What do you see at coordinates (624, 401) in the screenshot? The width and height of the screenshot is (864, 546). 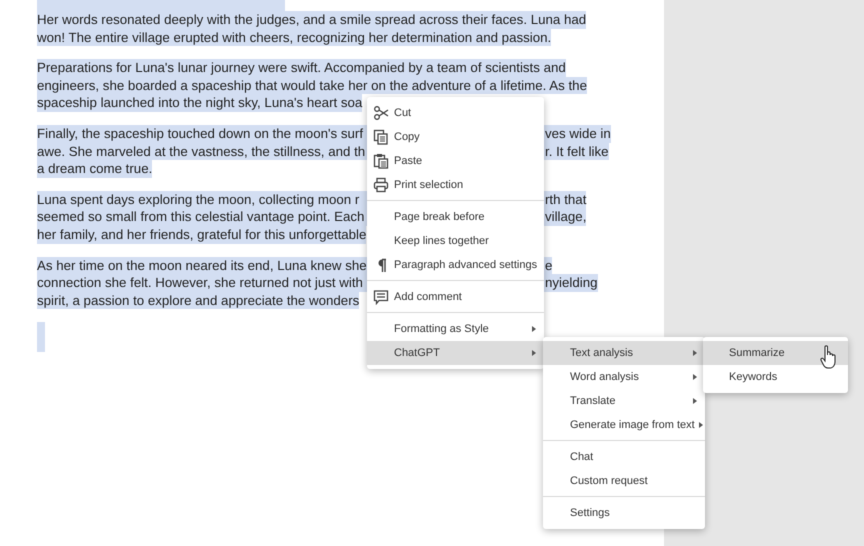 I see `menu-item: Translate` at bounding box center [624, 401].